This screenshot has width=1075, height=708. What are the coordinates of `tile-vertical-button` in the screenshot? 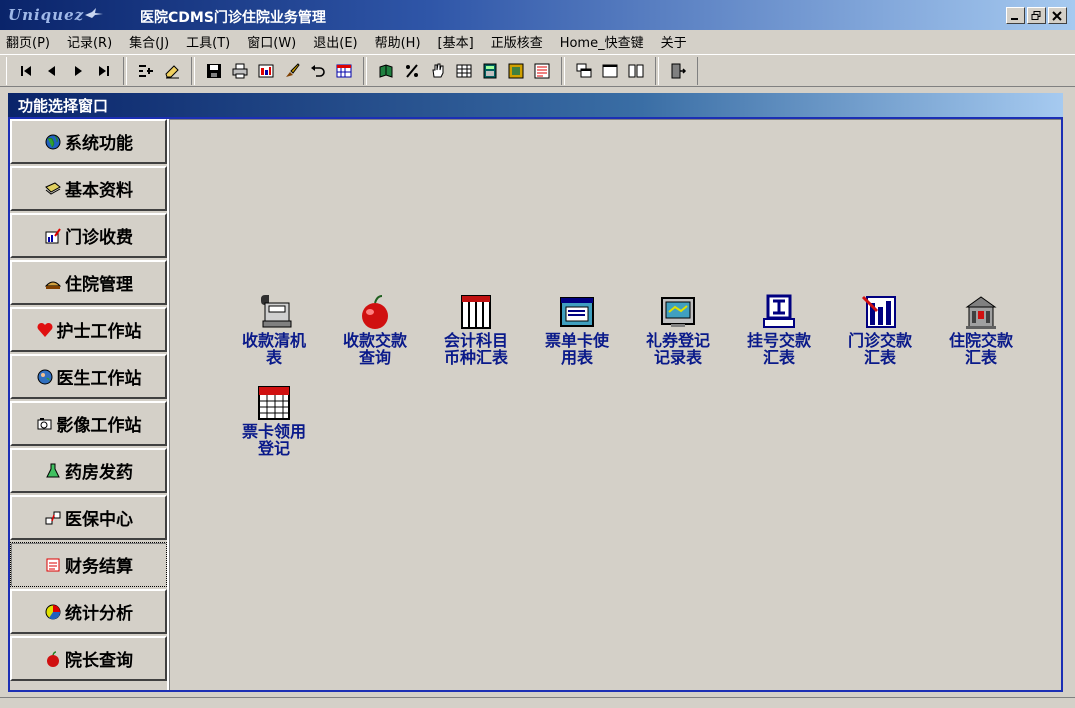 It's located at (636, 71).